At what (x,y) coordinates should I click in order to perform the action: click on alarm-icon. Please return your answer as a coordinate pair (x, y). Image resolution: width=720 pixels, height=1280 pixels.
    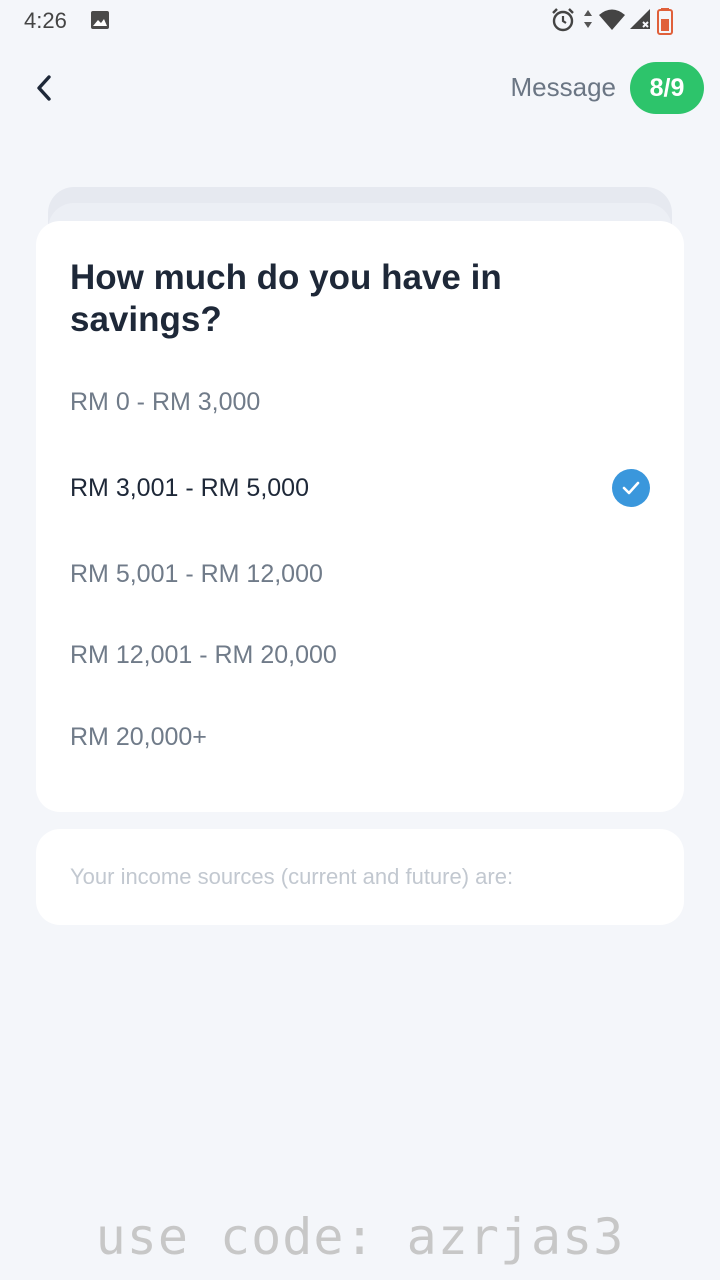
    Looking at the image, I should click on (563, 20).